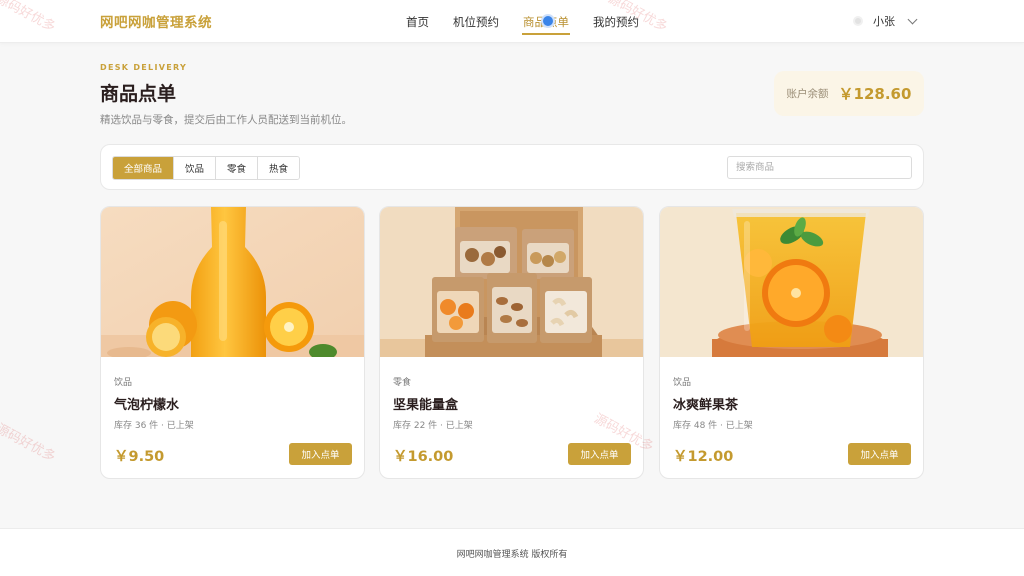  What do you see at coordinates (791, 282) in the screenshot?
I see `product-image-fruit-tea` at bounding box center [791, 282].